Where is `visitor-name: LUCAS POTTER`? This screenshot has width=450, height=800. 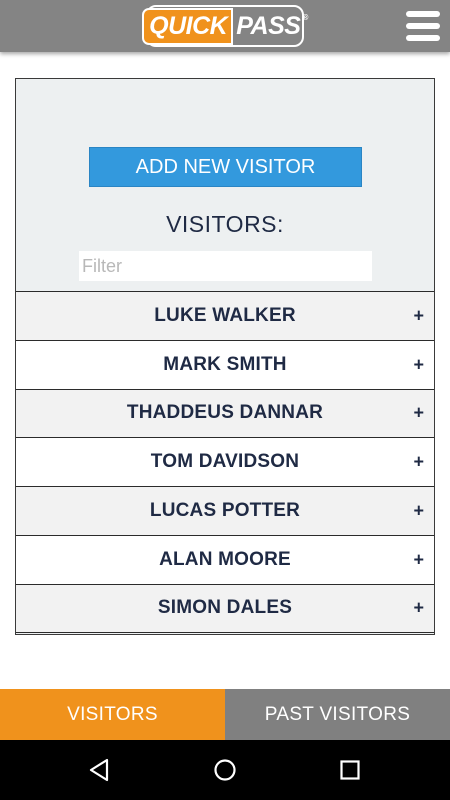
visitor-name: LUCAS POTTER is located at coordinates (225, 511).